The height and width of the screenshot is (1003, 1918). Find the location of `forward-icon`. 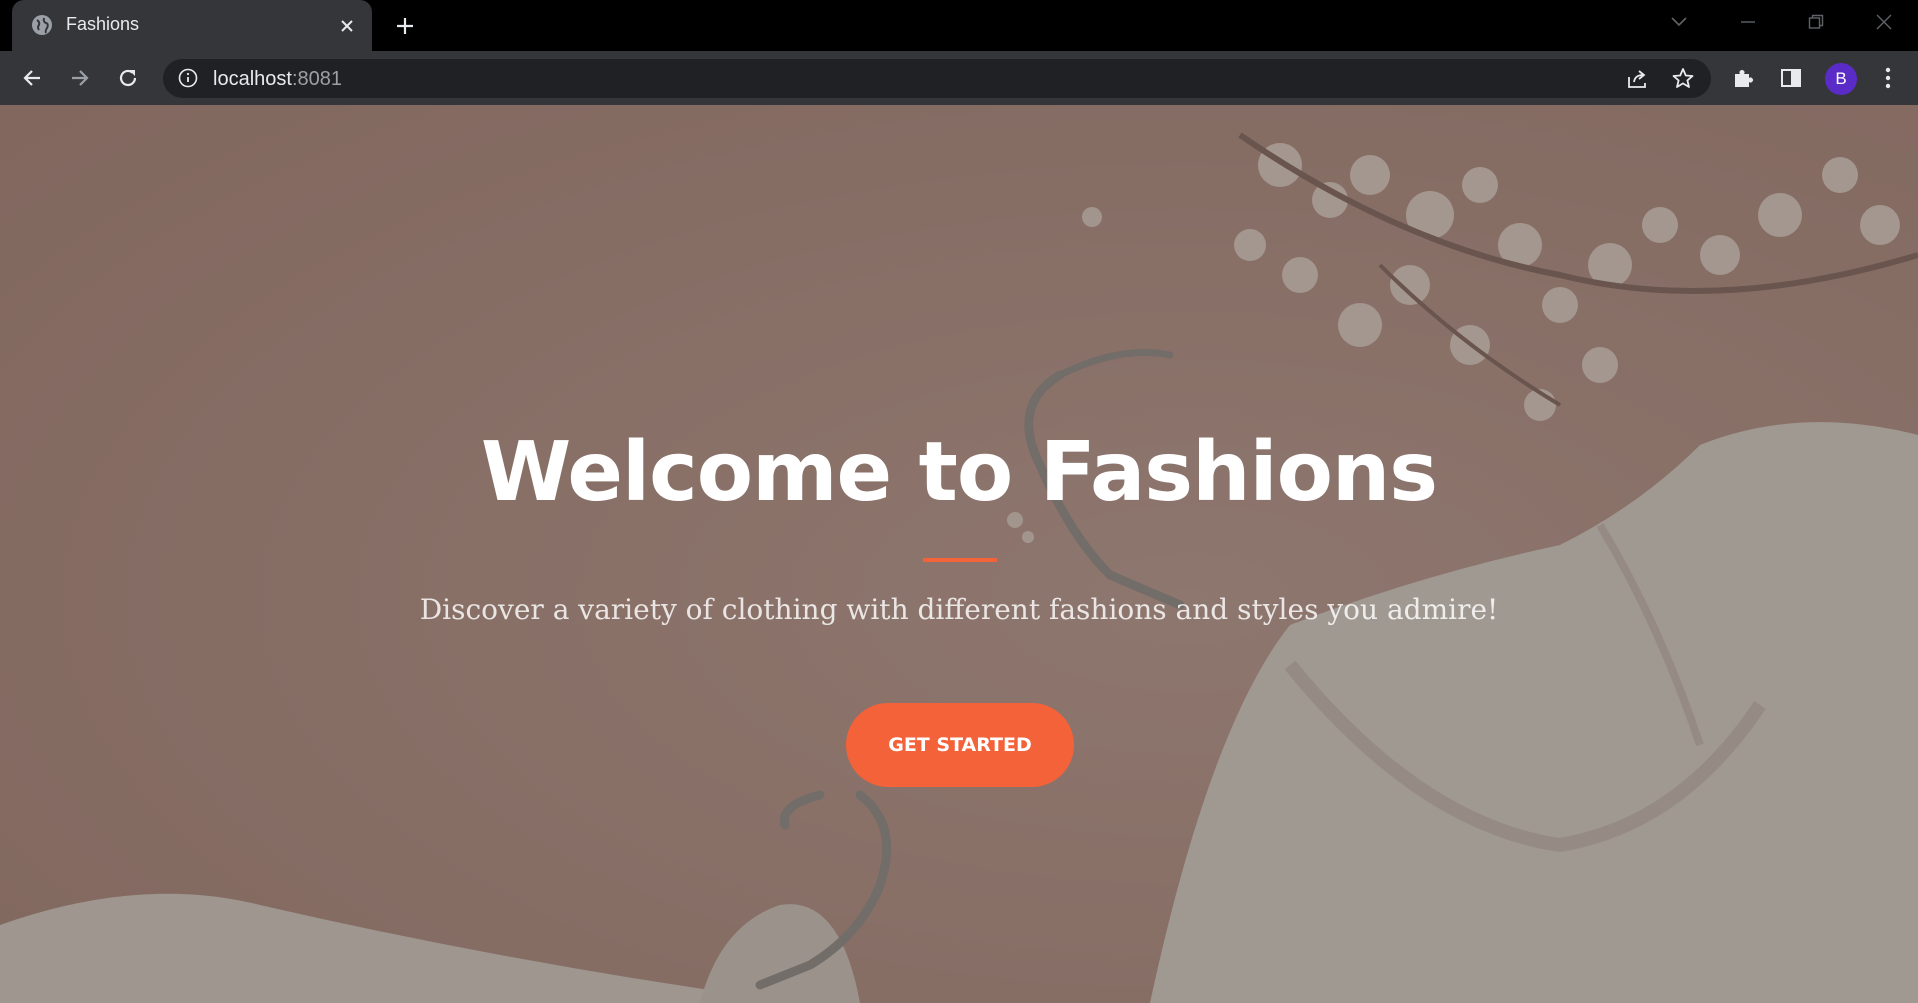

forward-icon is located at coordinates (80, 78).